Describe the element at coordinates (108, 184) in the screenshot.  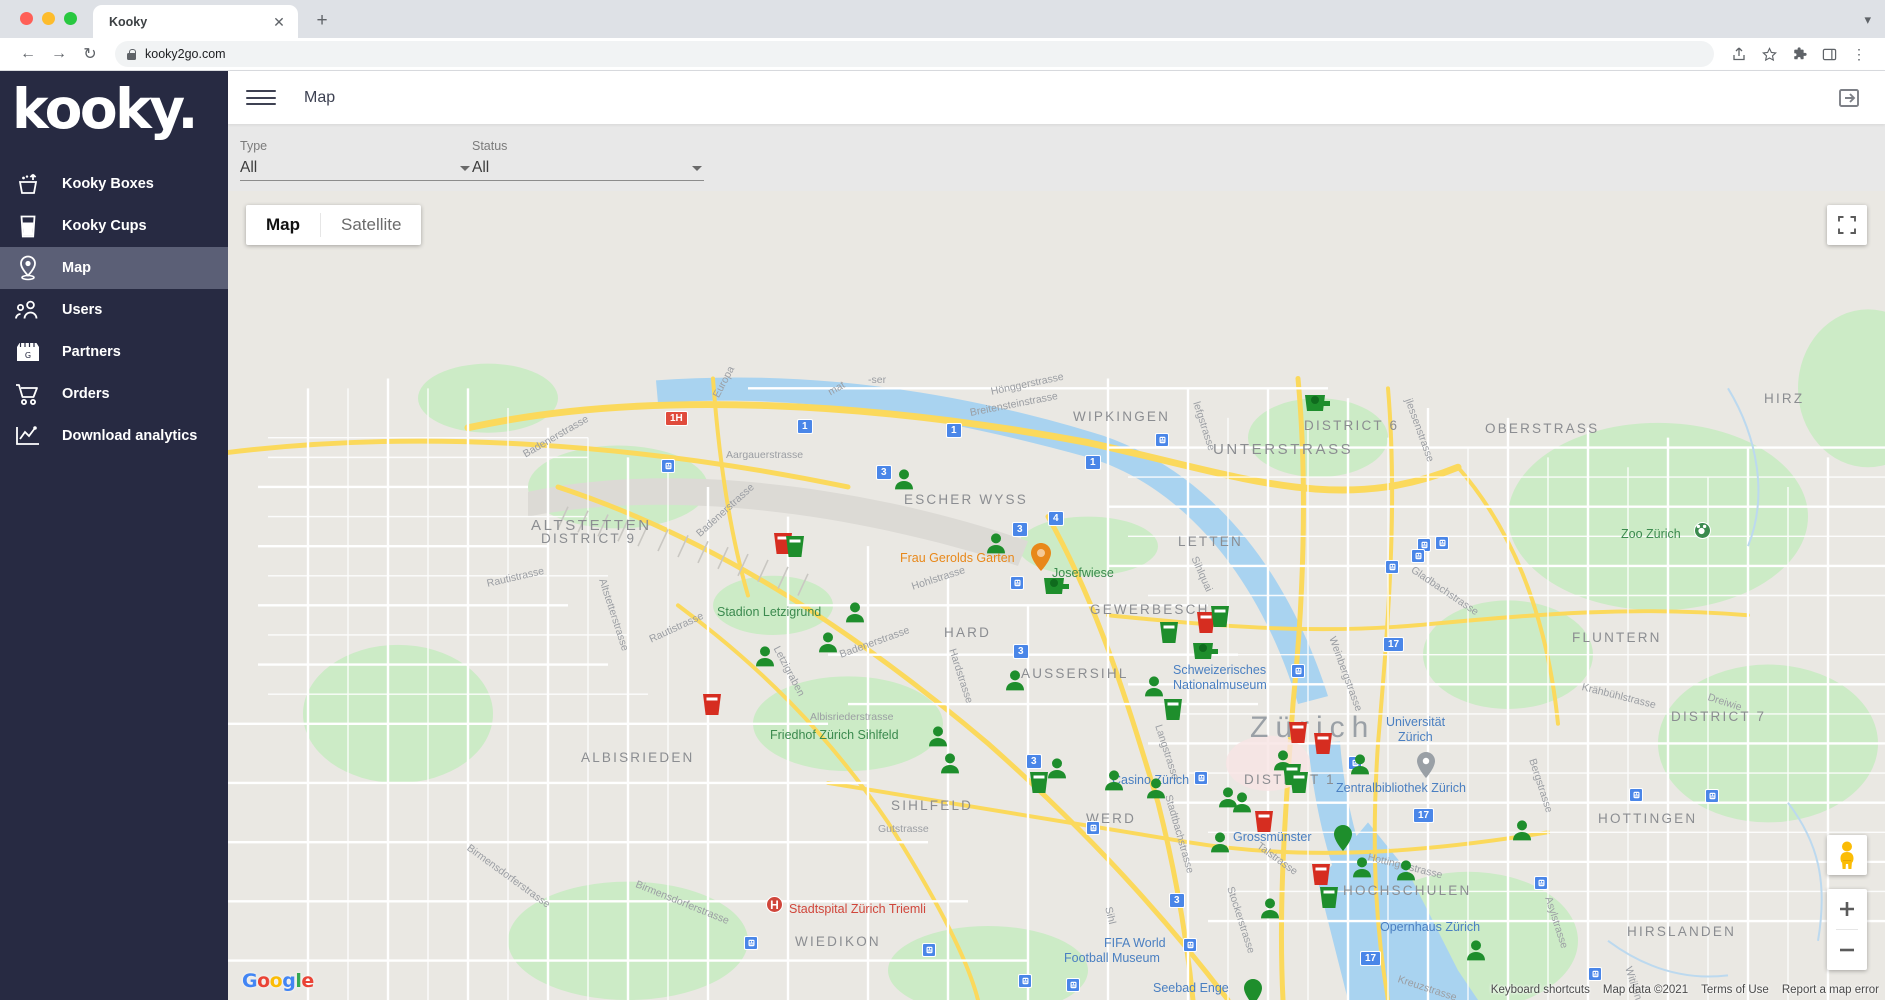
I see `sidebar-item-label: Kooky Boxes` at that location.